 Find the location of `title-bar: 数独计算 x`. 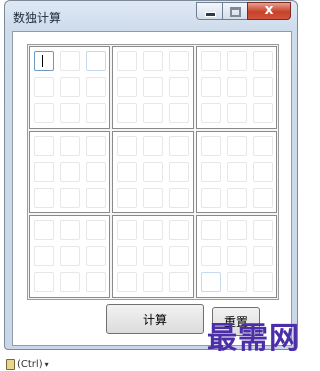

title-bar: 数独计算 x is located at coordinates (151, 16).